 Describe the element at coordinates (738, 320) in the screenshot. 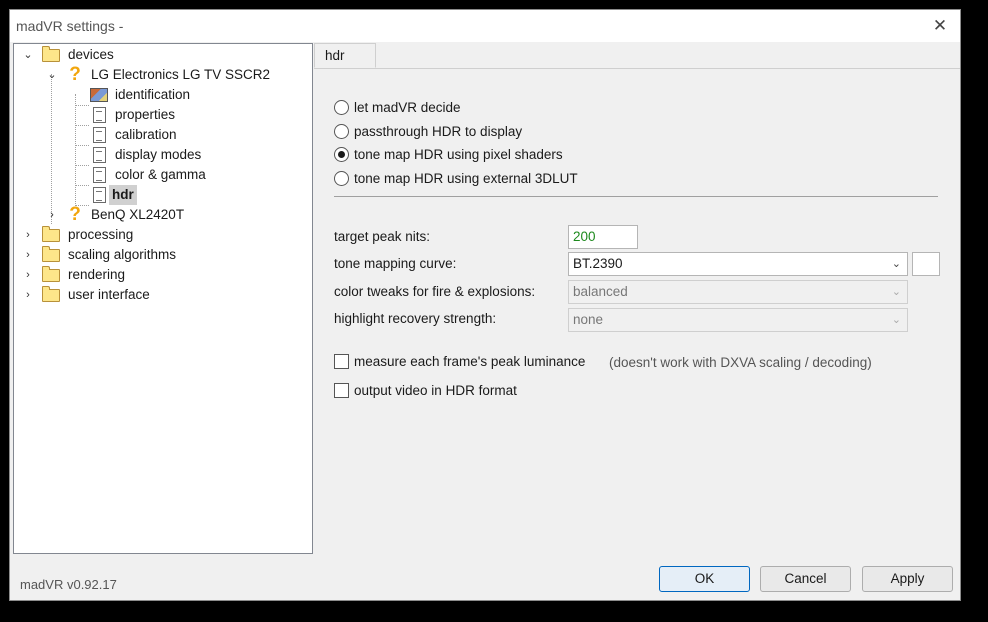

I see `highlight-recovery-select: none ⌄` at that location.